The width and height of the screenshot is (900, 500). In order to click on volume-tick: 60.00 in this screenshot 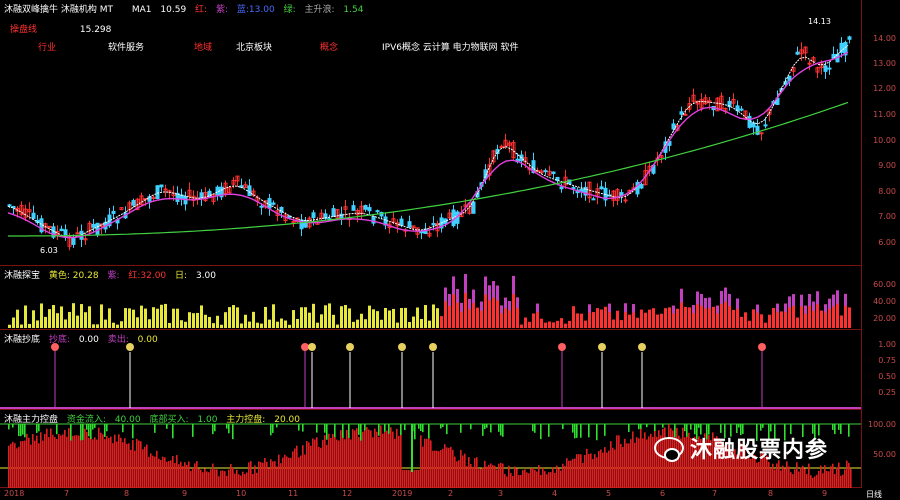, I will do `click(884, 284)`.